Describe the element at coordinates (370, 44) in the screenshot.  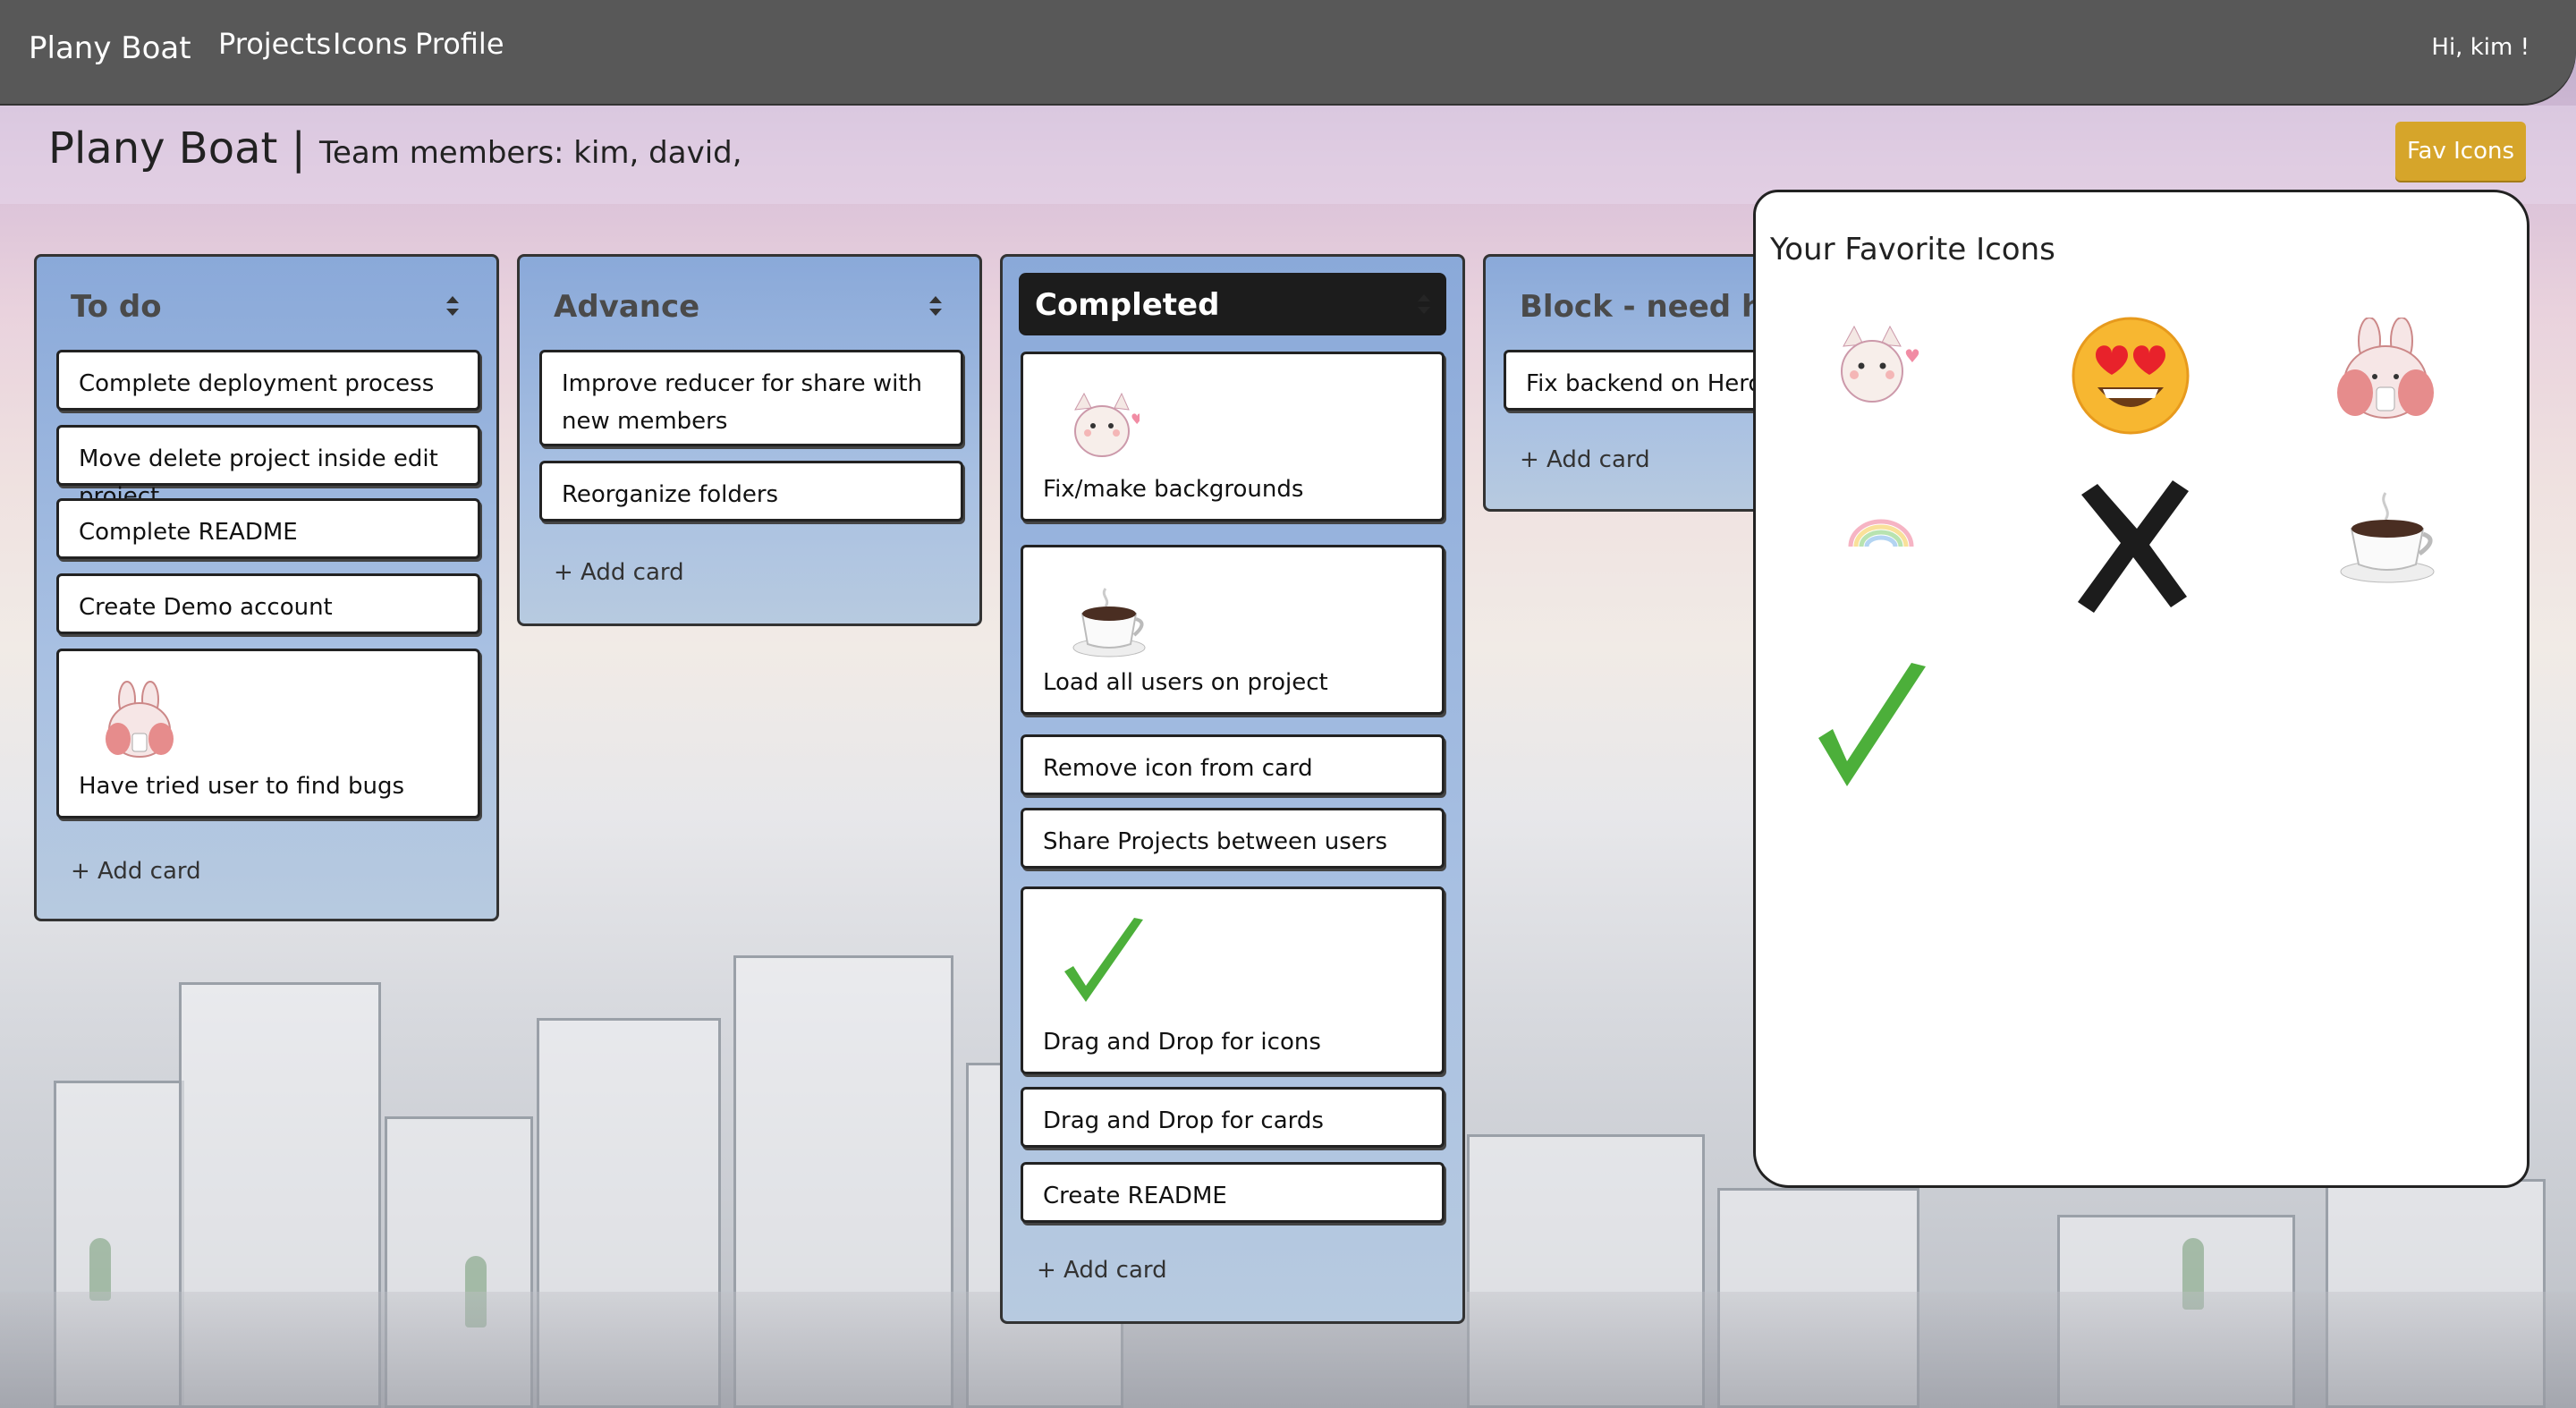
I see `nav-icons-link: Icons` at that location.